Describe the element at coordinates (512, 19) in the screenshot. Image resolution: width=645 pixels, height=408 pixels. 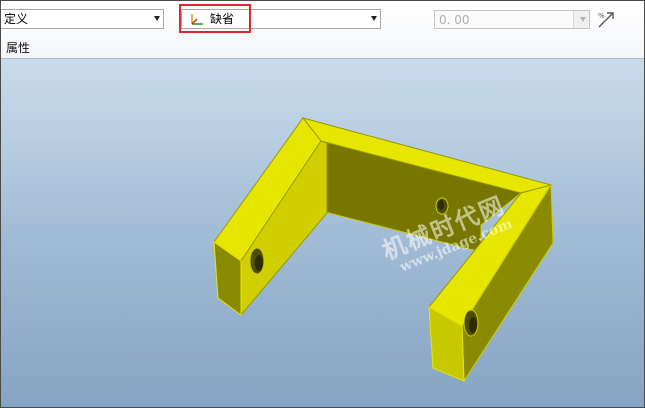
I see `value-dropdown: 0. 00` at that location.